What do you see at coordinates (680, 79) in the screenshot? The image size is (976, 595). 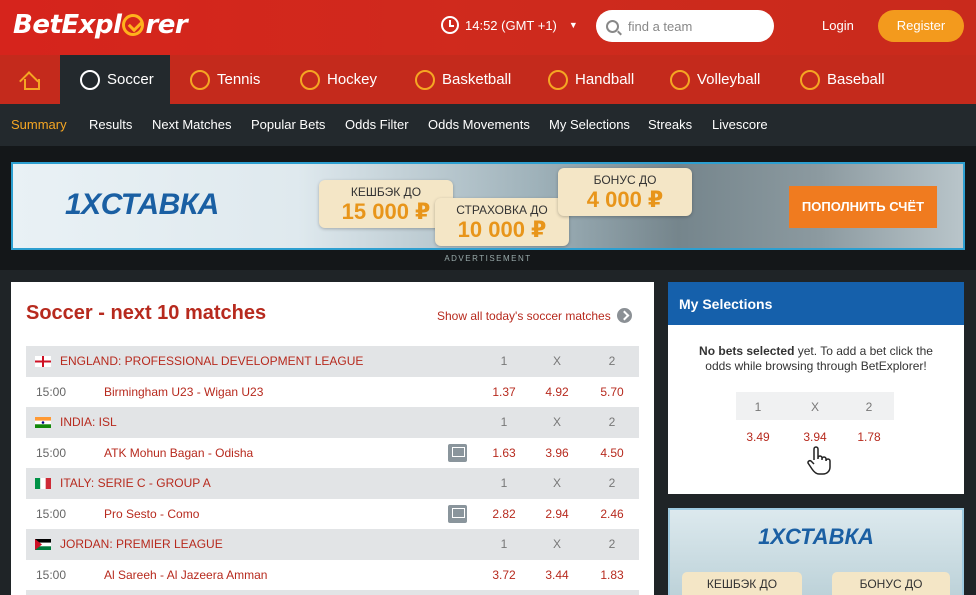 I see `volleyball-icon` at bounding box center [680, 79].